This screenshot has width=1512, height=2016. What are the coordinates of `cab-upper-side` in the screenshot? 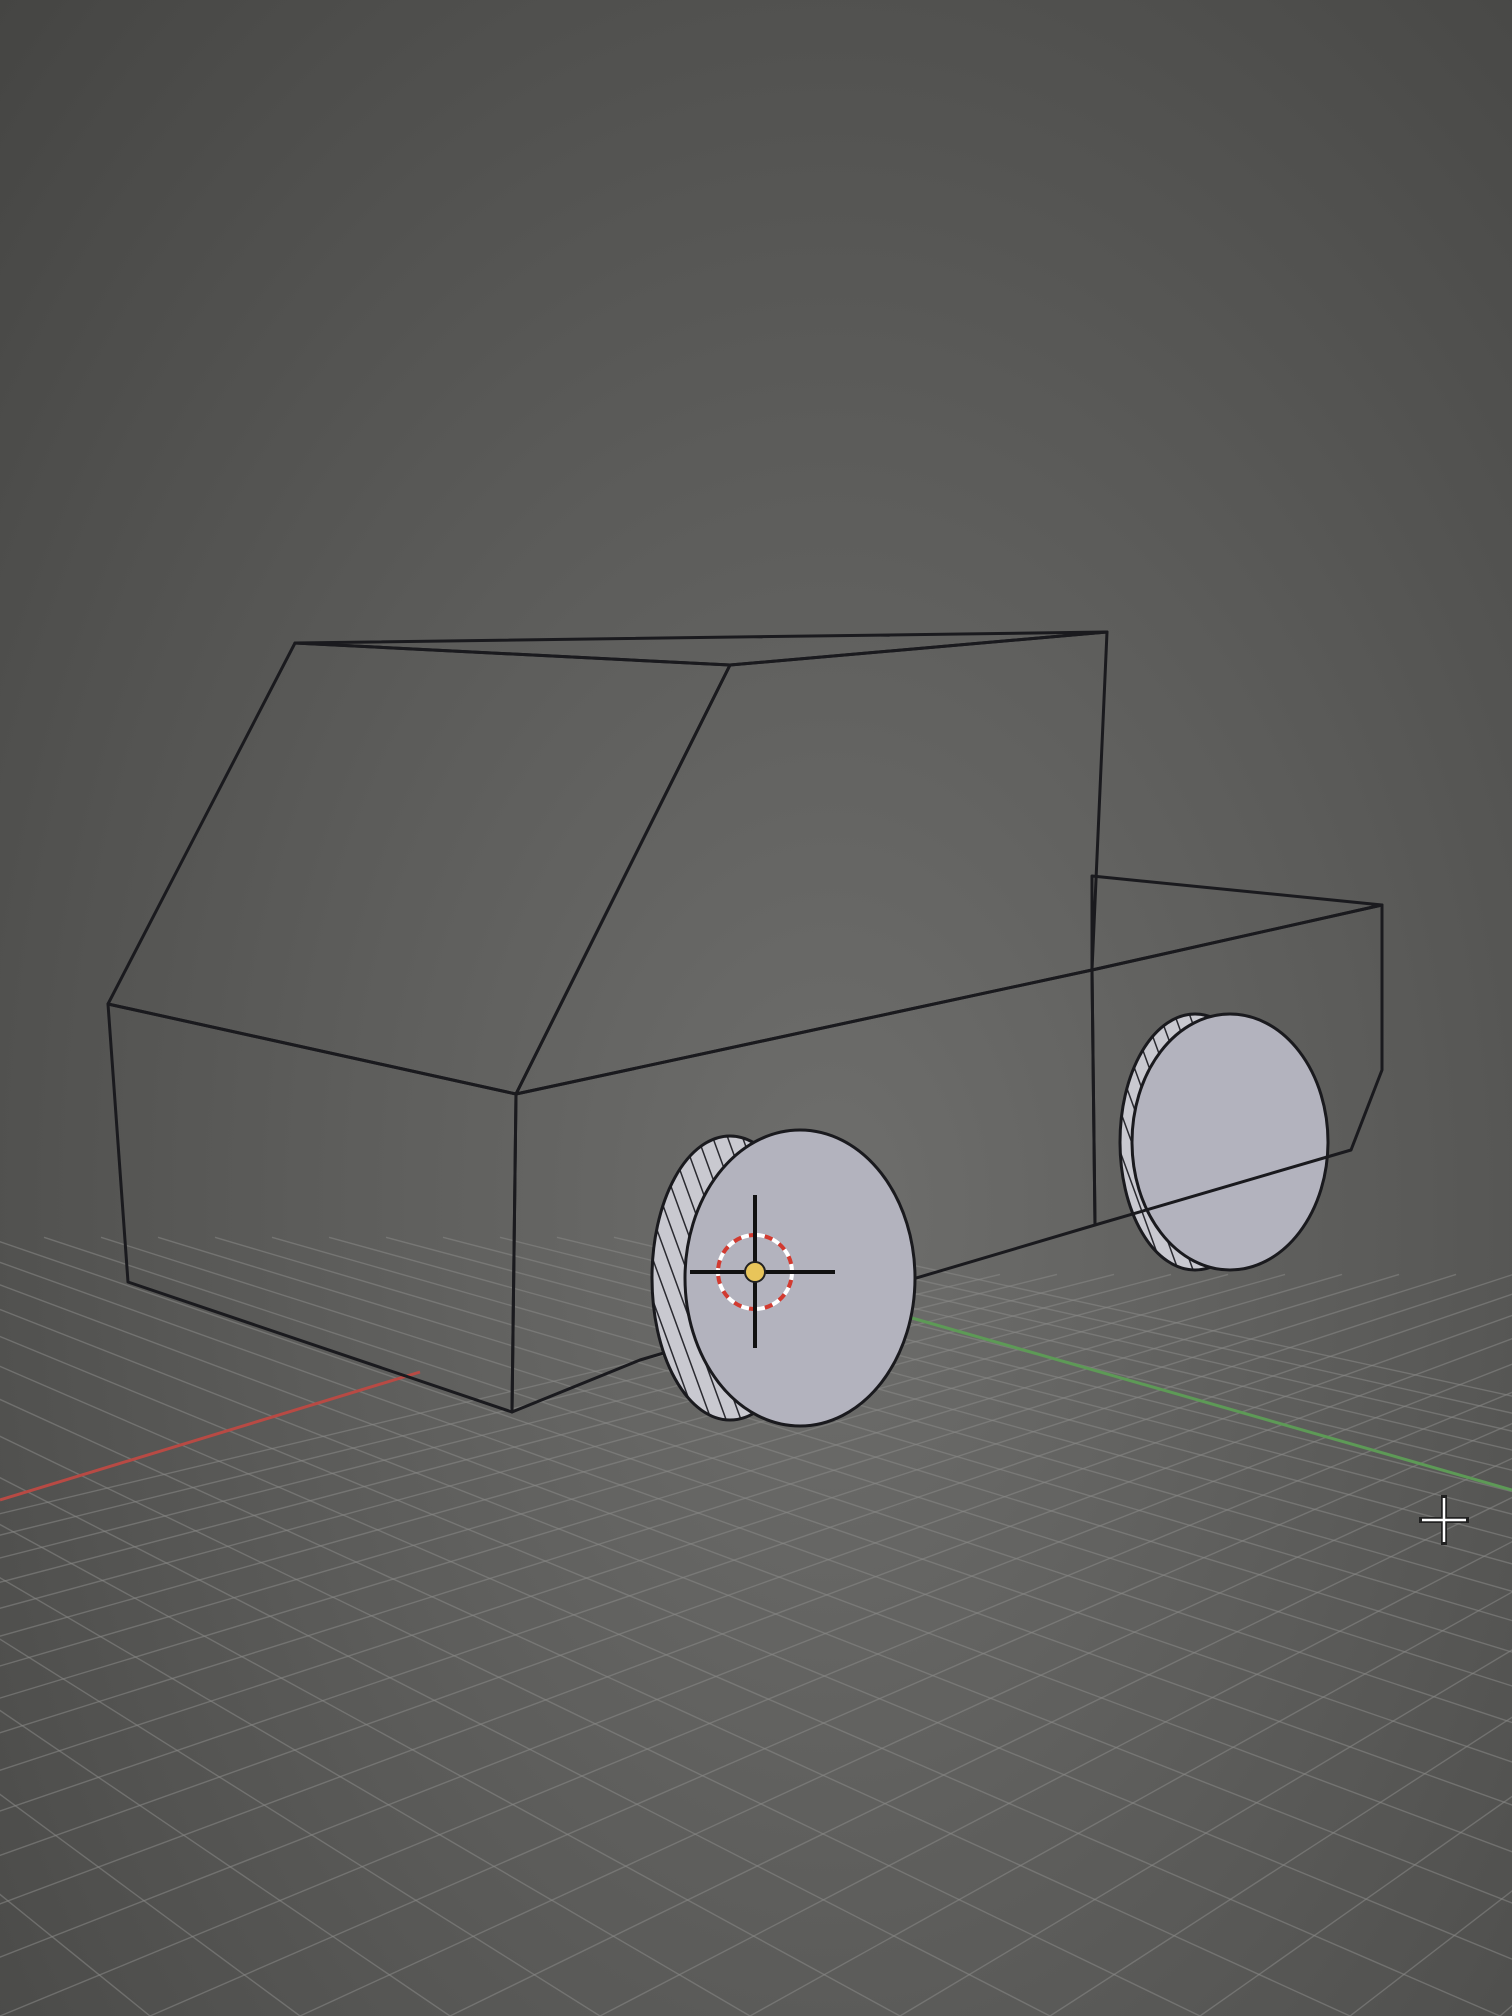 It's located at (811, 863).